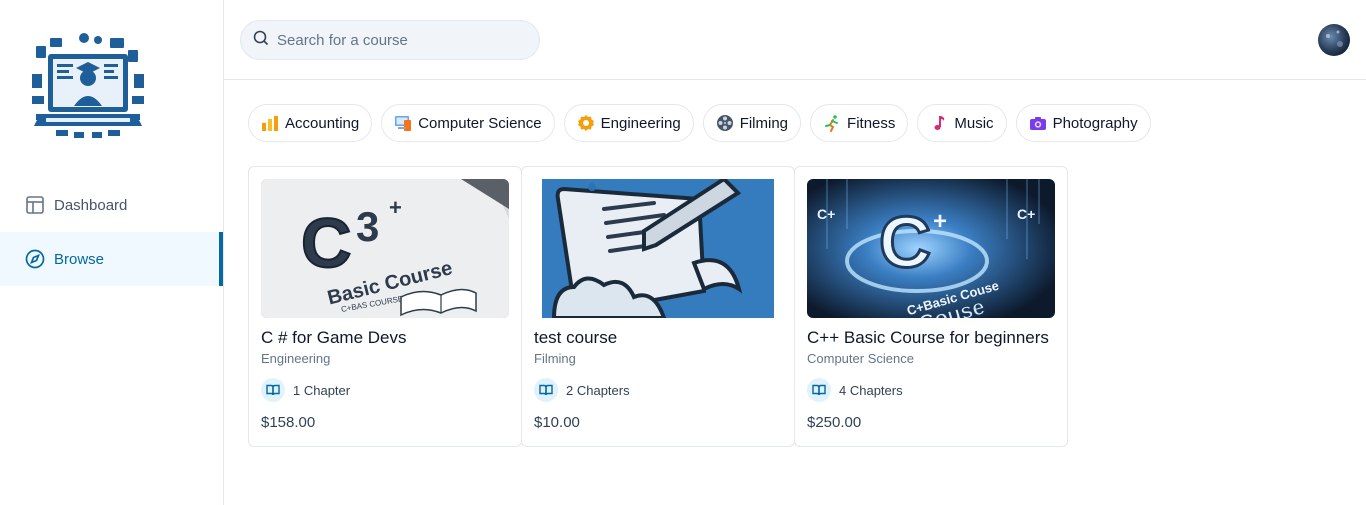  Describe the element at coordinates (764, 123) in the screenshot. I see `category-label: Filming` at that location.